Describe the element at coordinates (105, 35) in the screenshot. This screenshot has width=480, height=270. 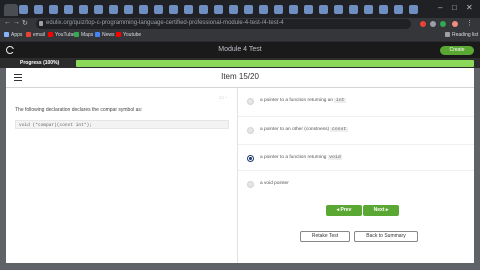
I see `bookmark-news: News` at that location.